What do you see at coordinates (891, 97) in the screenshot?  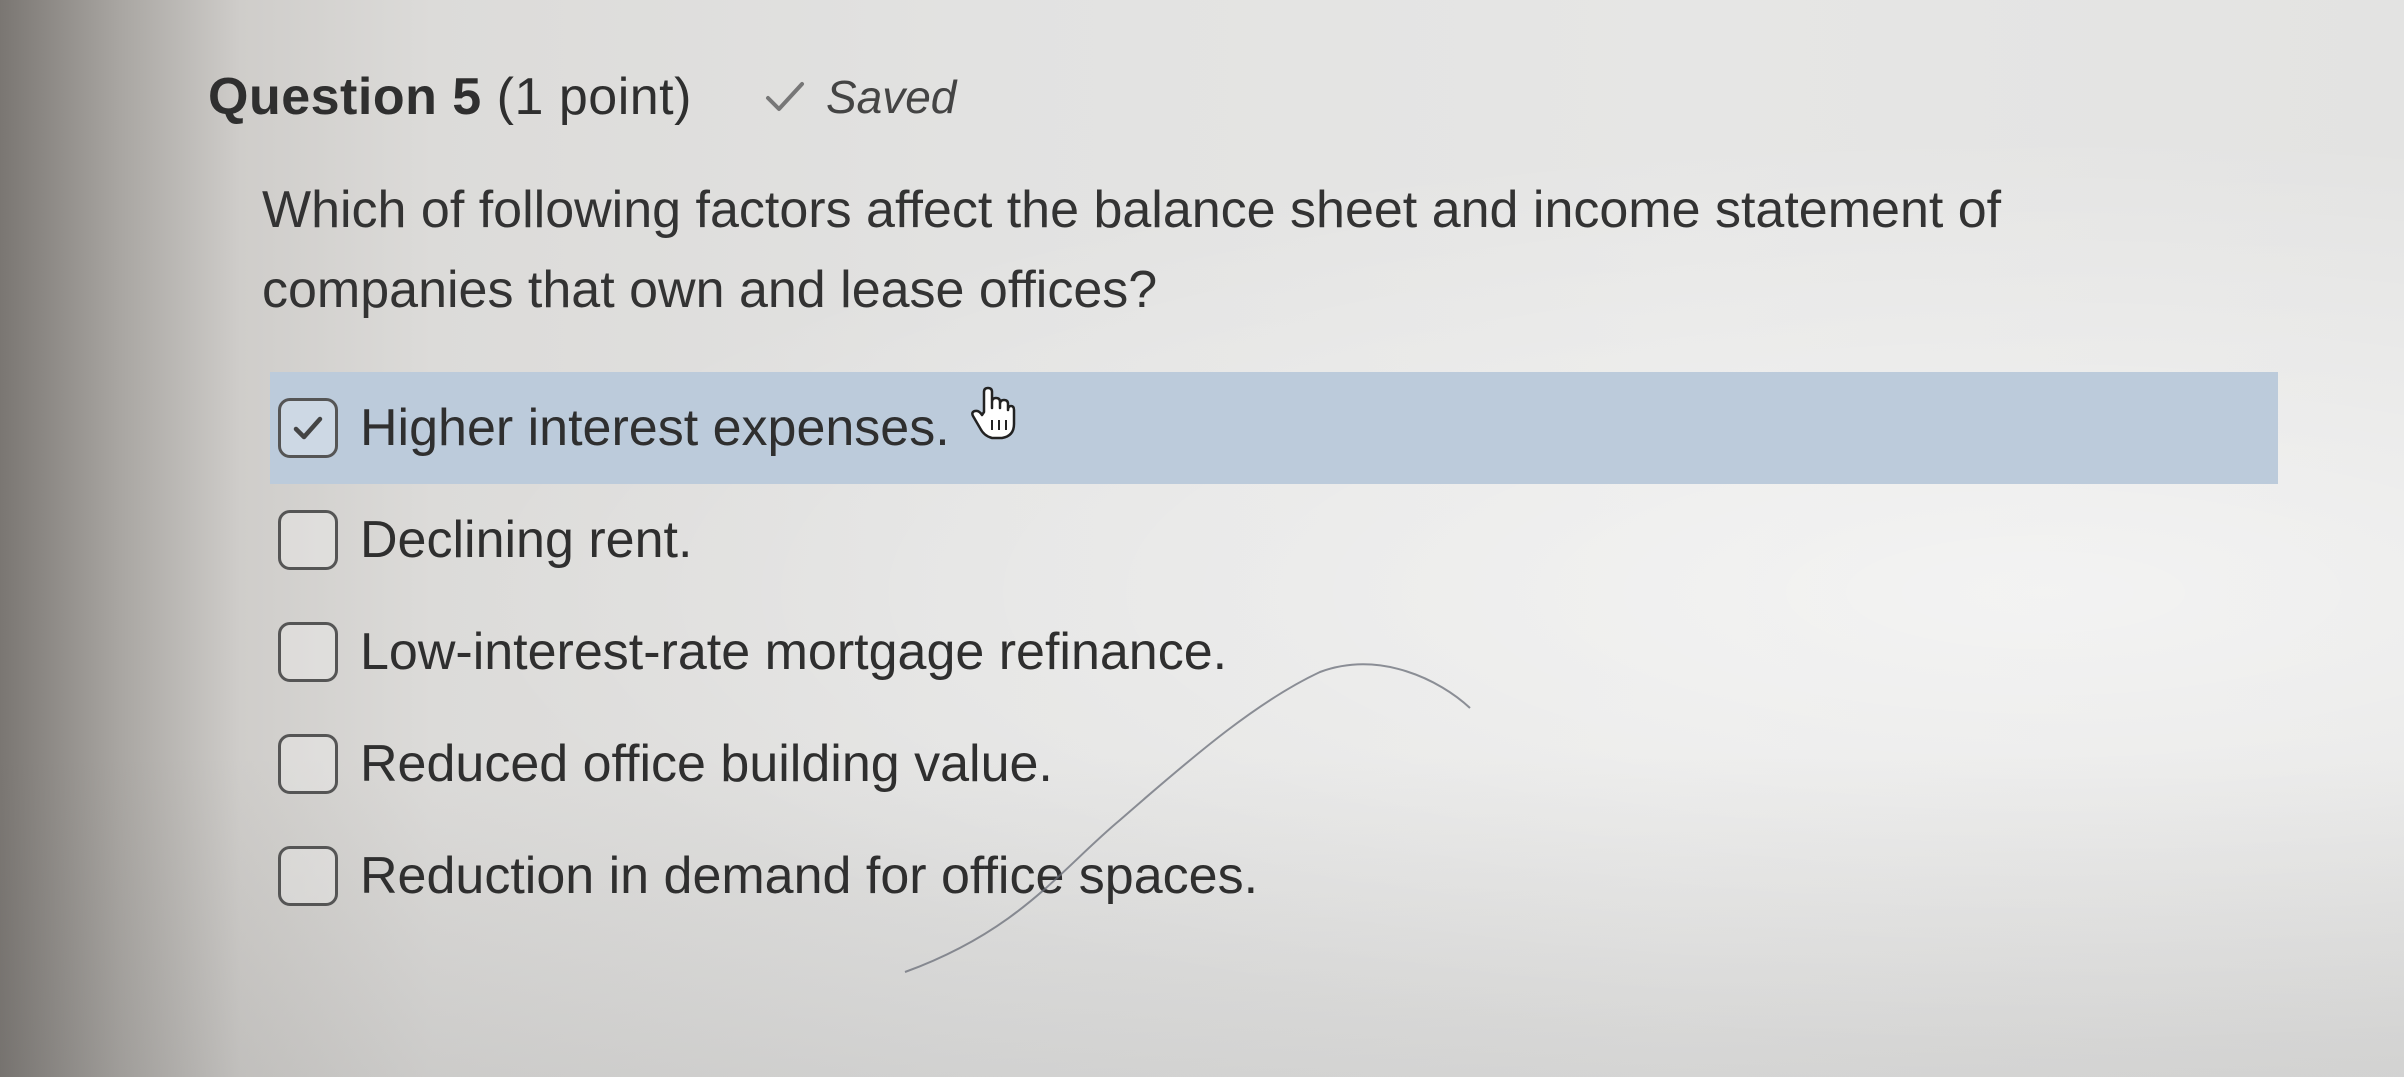 I see `saved-label: Saved` at bounding box center [891, 97].